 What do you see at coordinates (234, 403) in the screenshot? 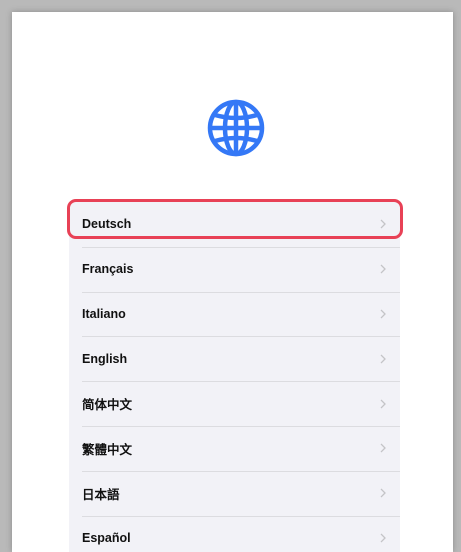
I see `language-item-simplified-chinese: 简体中文` at bounding box center [234, 403].